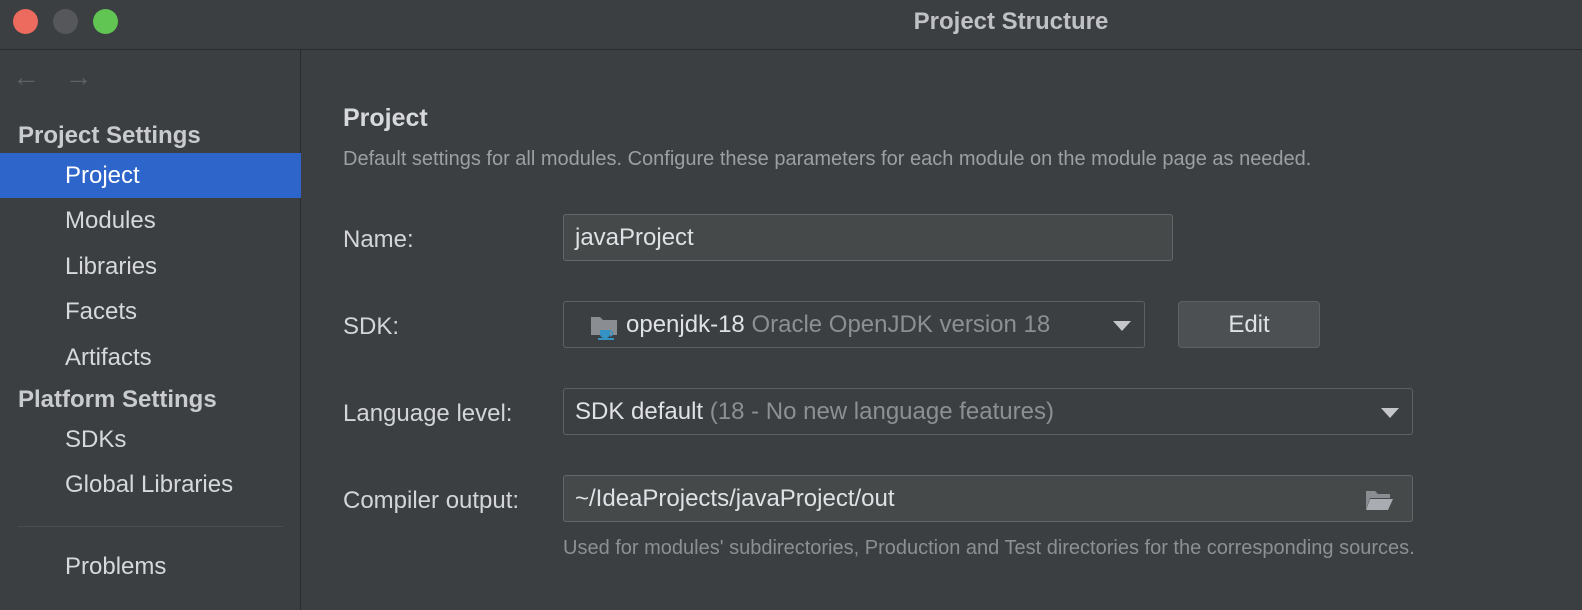 The height and width of the screenshot is (610, 1582). I want to click on nav-arrows: ← →, so click(62, 77).